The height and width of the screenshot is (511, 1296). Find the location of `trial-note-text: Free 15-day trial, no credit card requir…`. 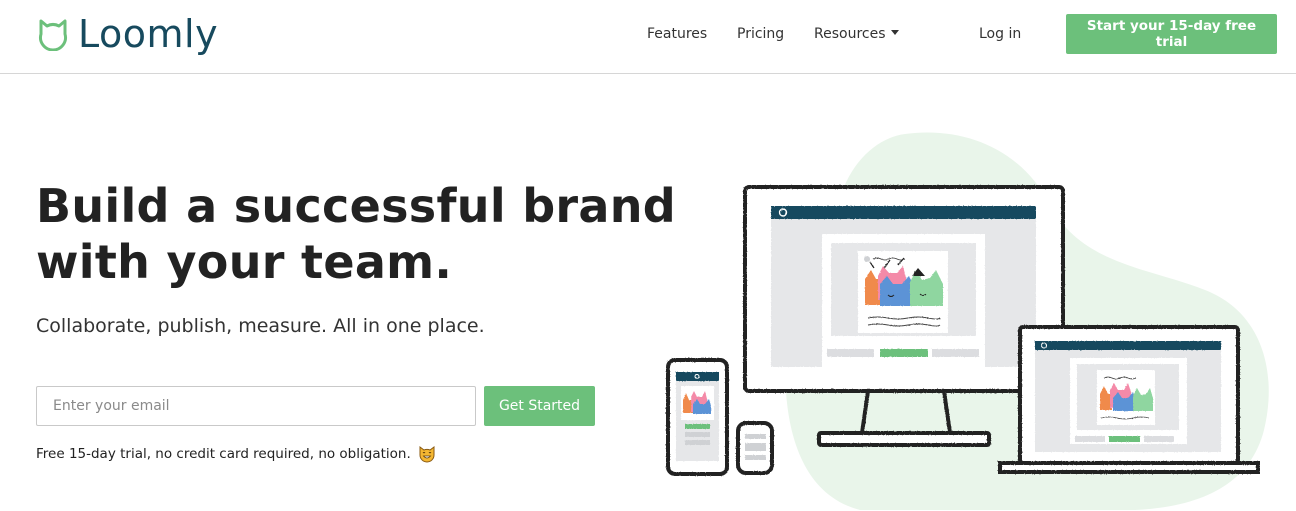

trial-note-text: Free 15-day trial, no credit card requir… is located at coordinates (223, 454).